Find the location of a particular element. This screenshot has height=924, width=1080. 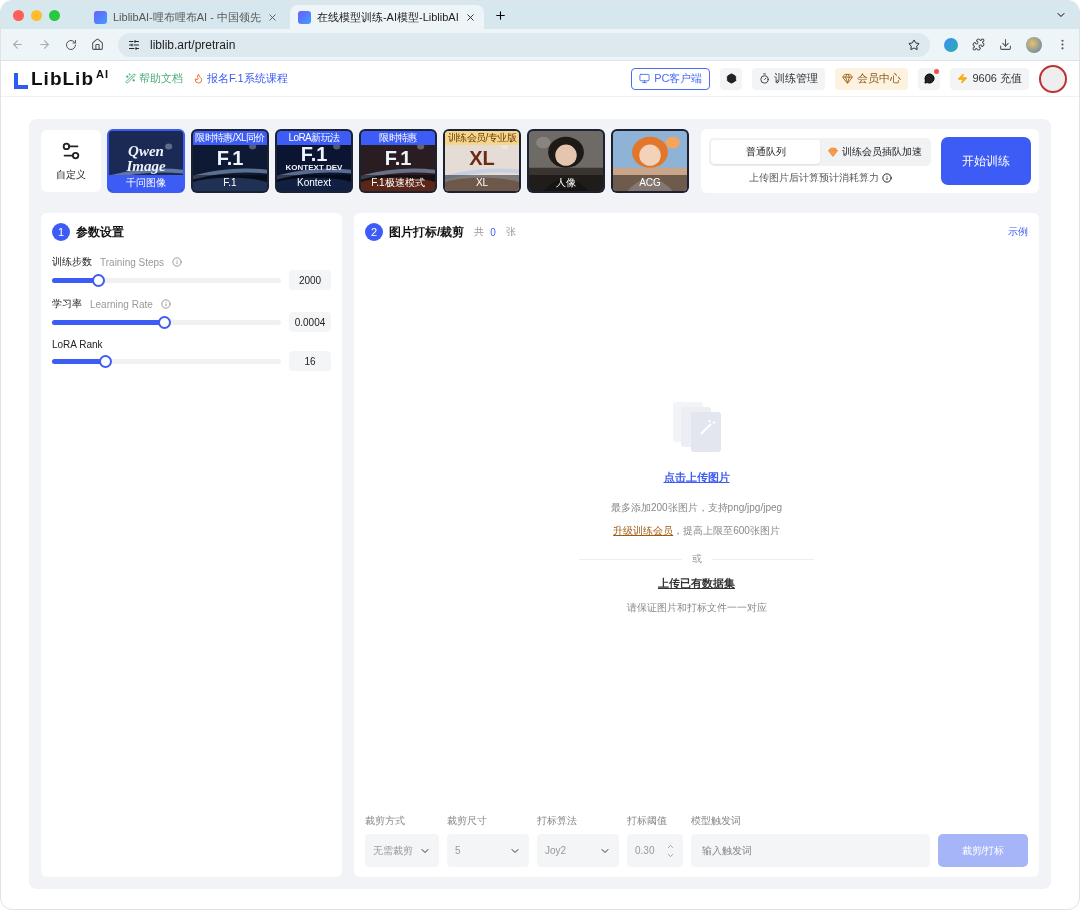

field-label: 打标阈值 is located at coordinates (647, 821).